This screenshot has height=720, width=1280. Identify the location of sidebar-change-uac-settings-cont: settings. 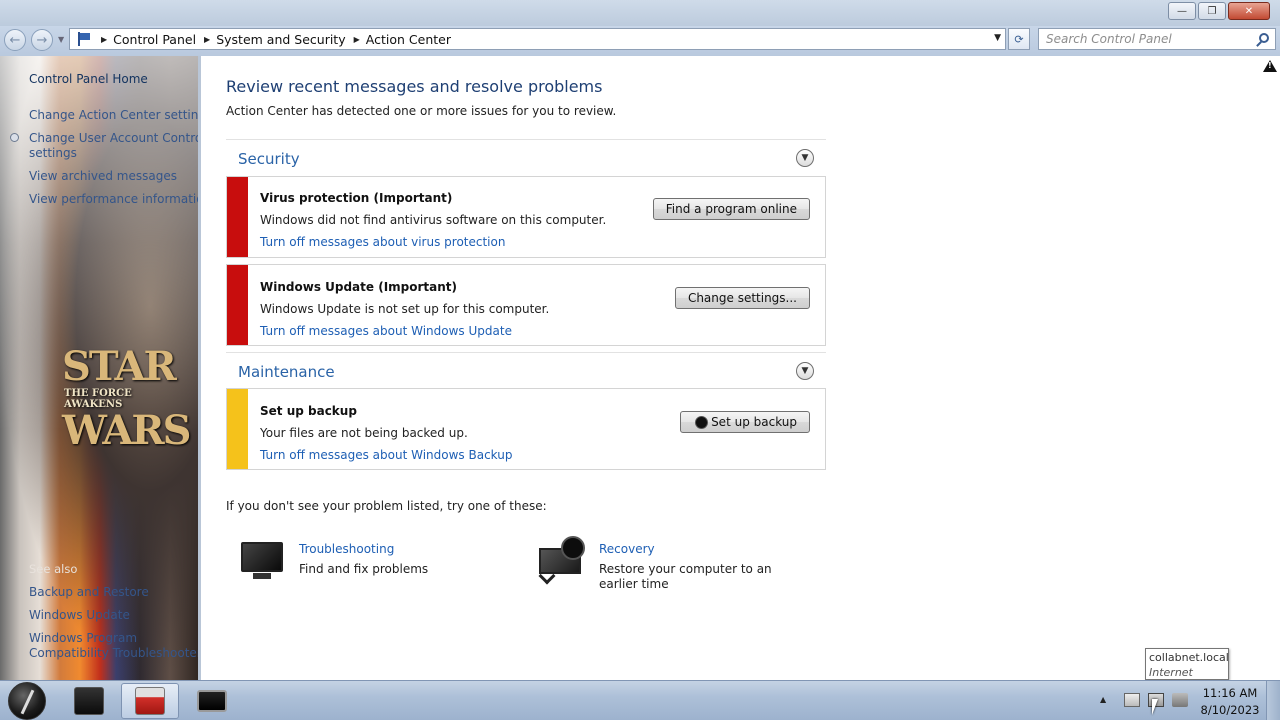
(53, 153).